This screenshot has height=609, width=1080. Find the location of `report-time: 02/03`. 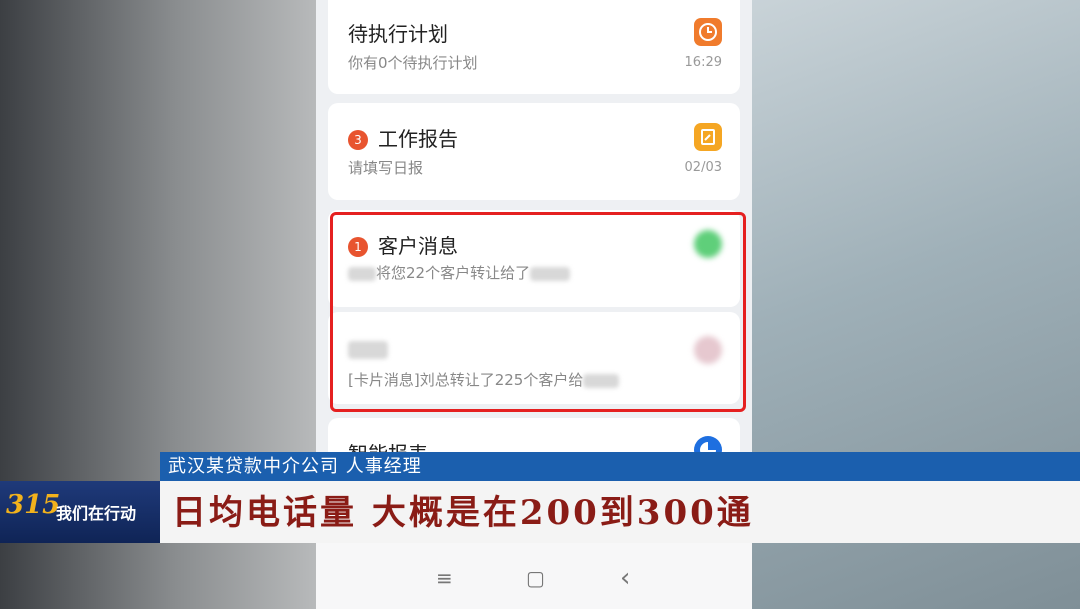

report-time: 02/03 is located at coordinates (703, 167).